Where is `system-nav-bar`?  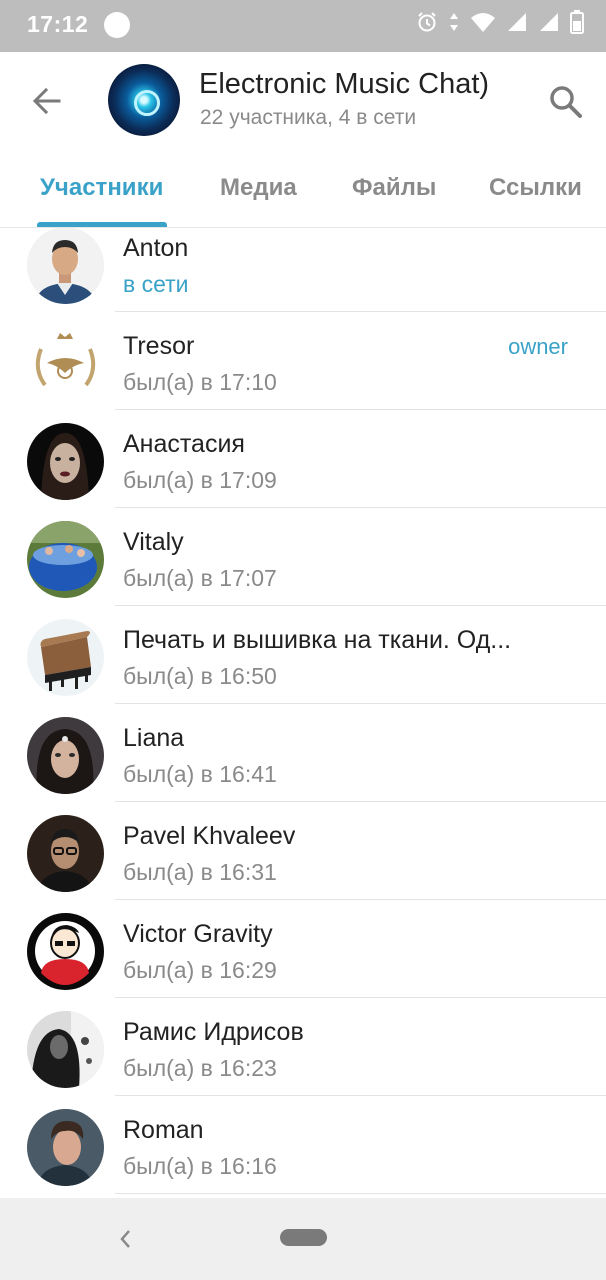 system-nav-bar is located at coordinates (303, 1239).